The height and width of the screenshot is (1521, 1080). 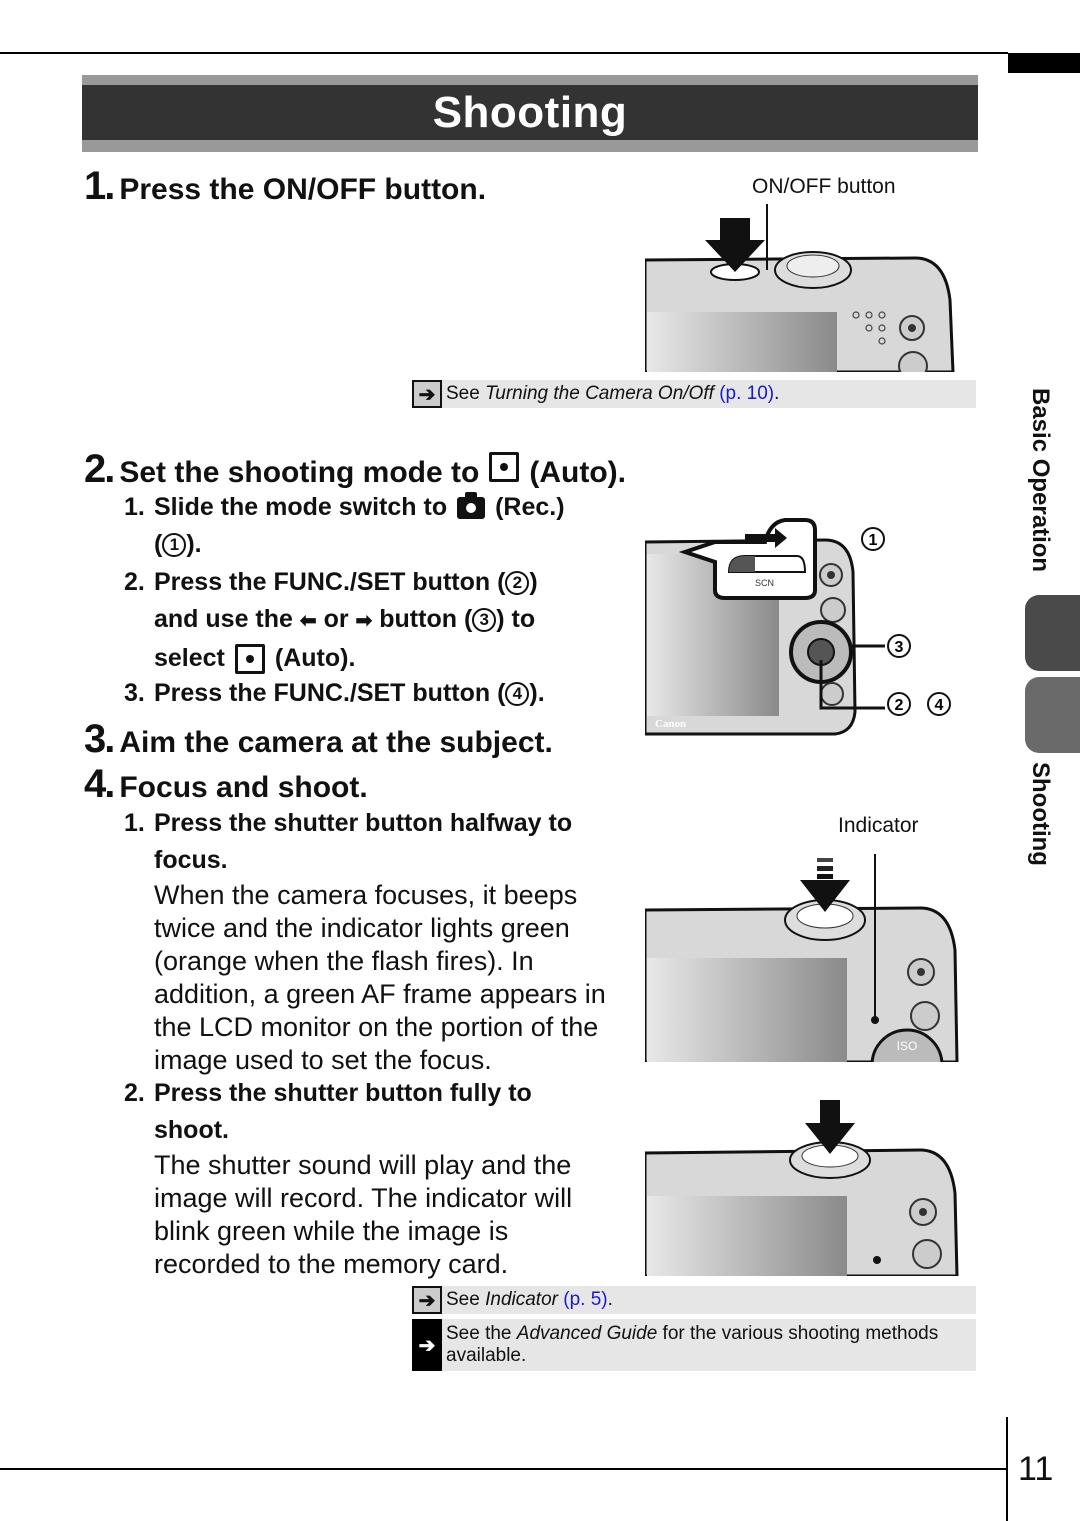 I want to click on step-4: 4. Focus and shoot., so click(x=226, y=784).